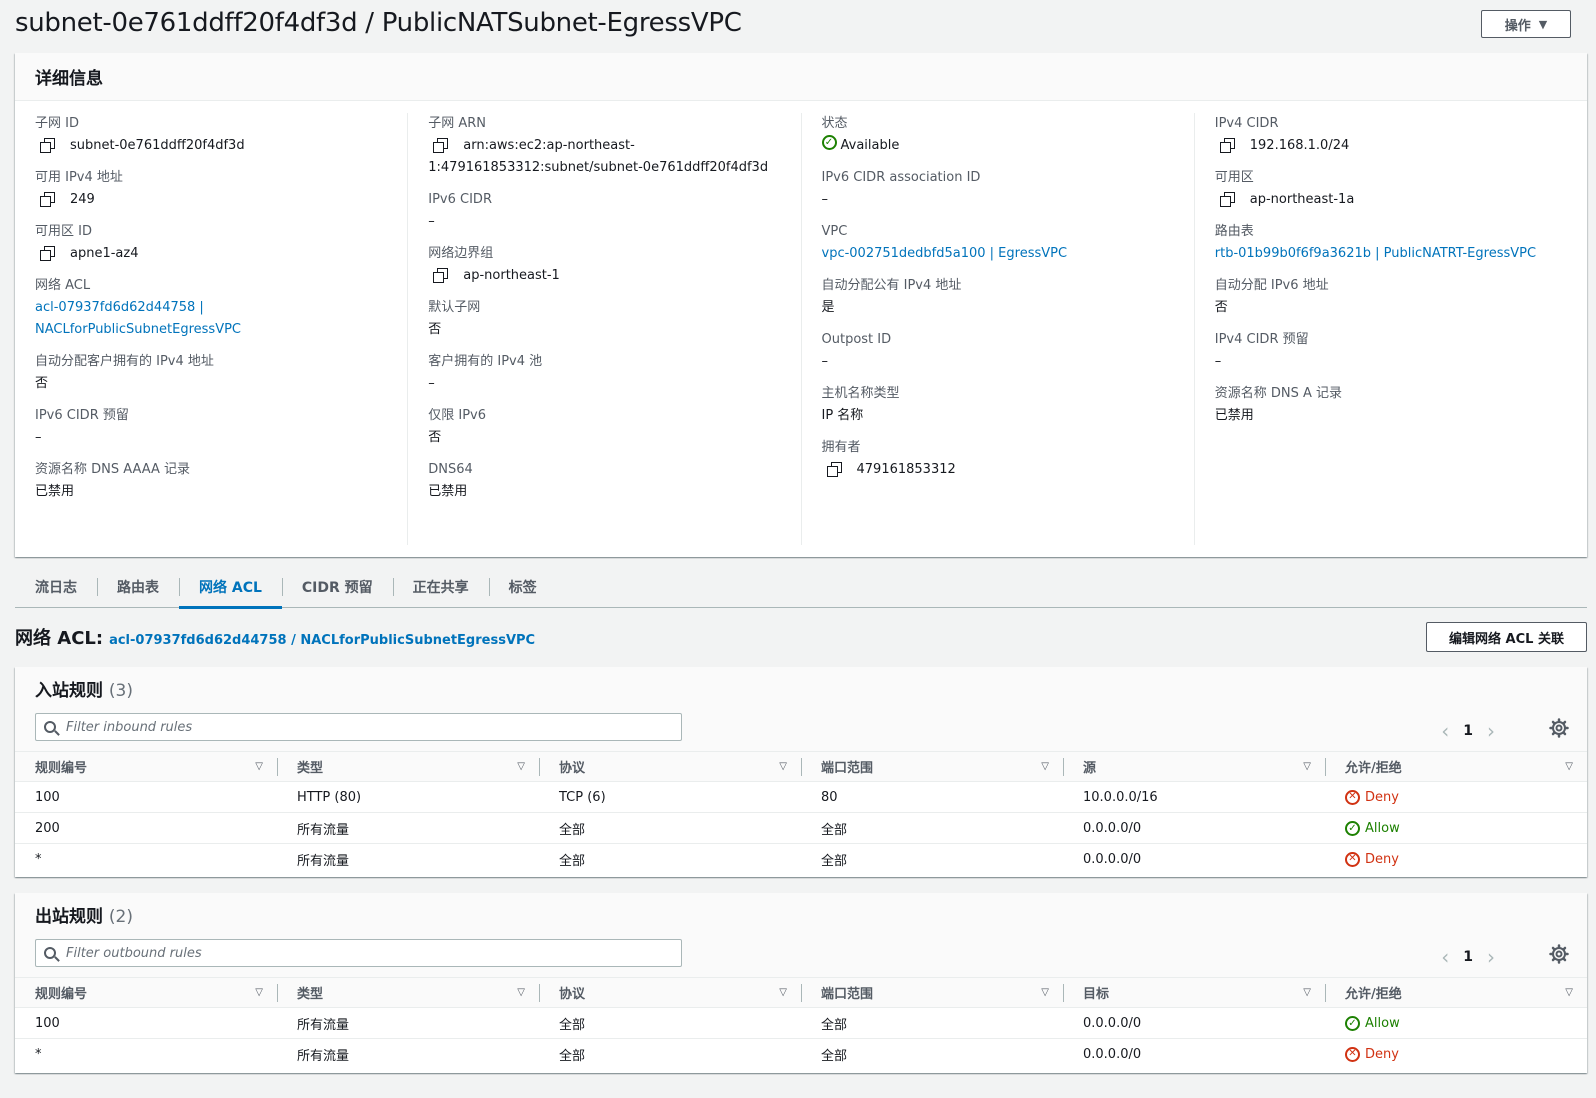 The width and height of the screenshot is (1596, 1098). Describe the element at coordinates (1299, 145) in the screenshot. I see `ipv4-cidr-value: 192.168.1.0/24` at that location.